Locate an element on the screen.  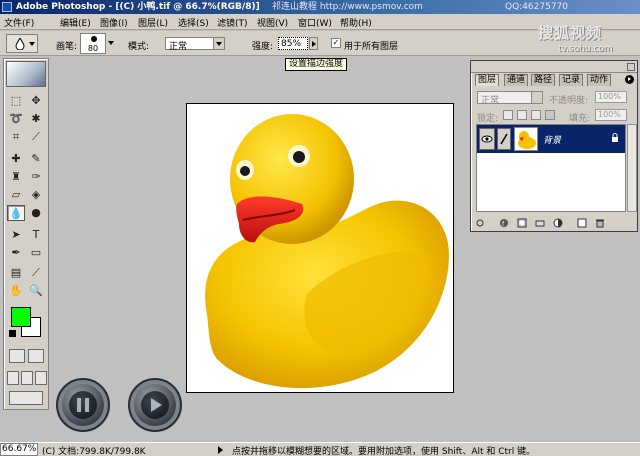
clone-stamp-icon: ♜ is located at coordinates (16, 177).